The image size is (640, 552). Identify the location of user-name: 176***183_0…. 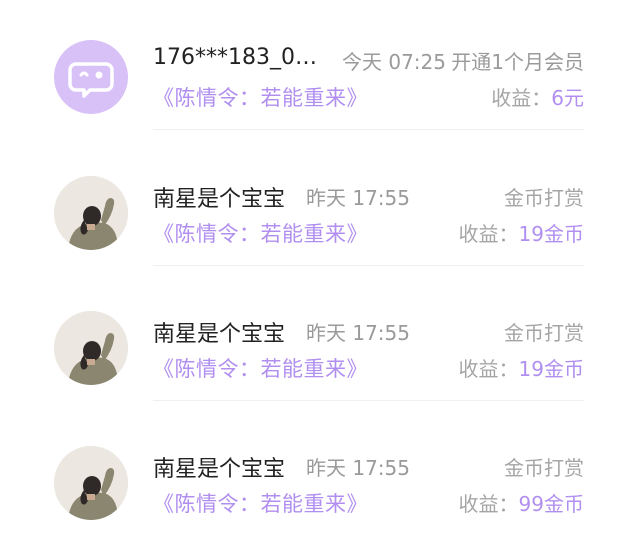
(235, 57).